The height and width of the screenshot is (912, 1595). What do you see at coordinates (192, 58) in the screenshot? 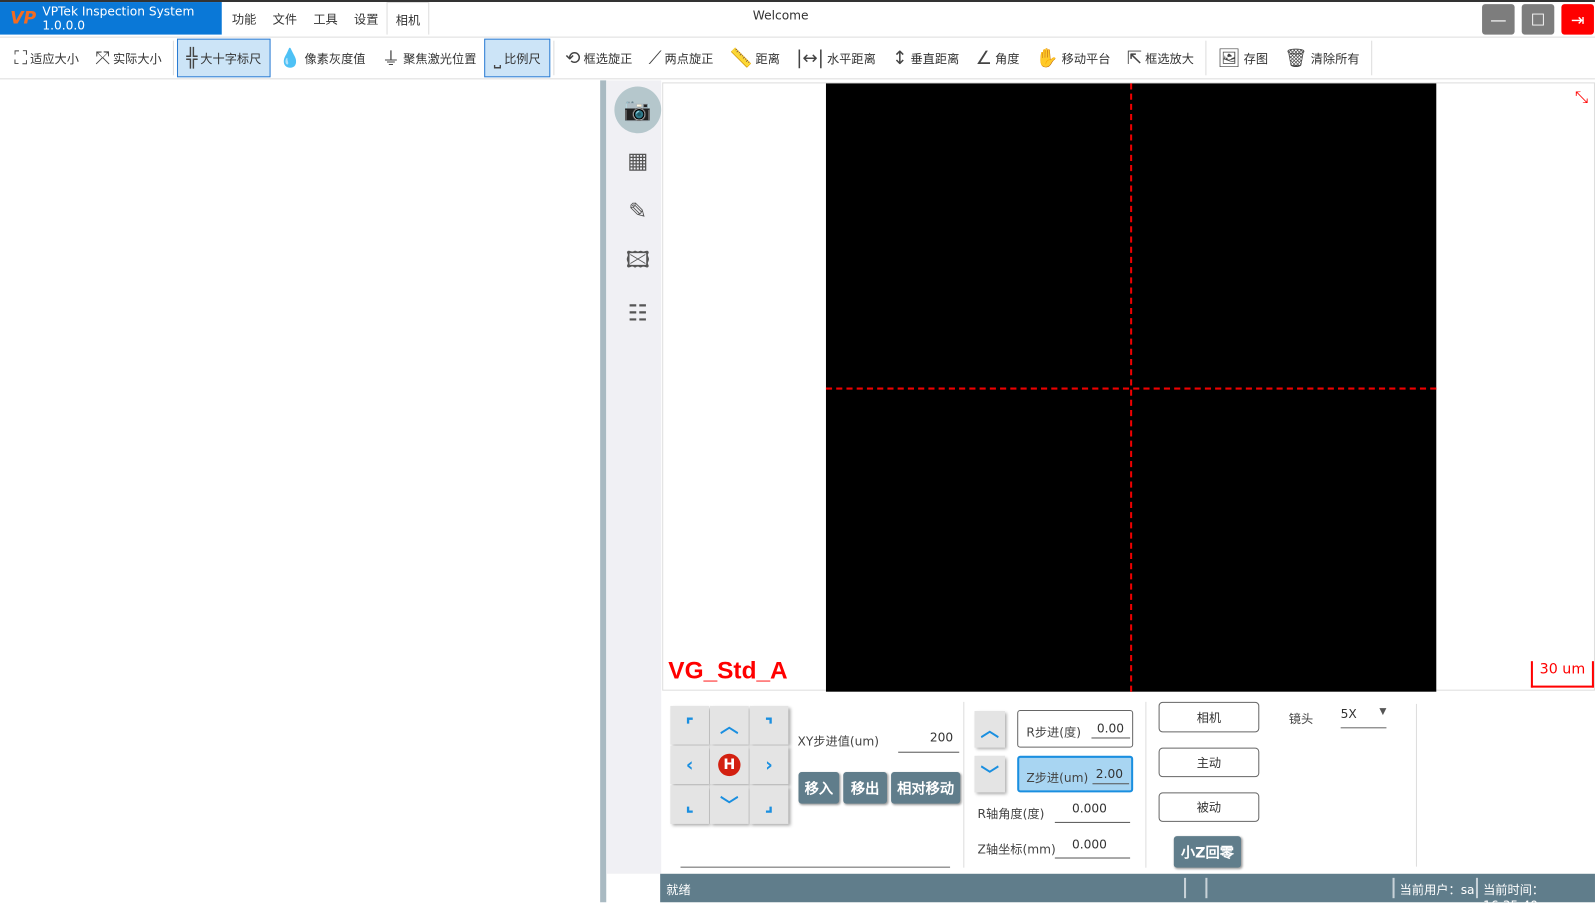
I see `crosshair-icon: ╬` at bounding box center [192, 58].